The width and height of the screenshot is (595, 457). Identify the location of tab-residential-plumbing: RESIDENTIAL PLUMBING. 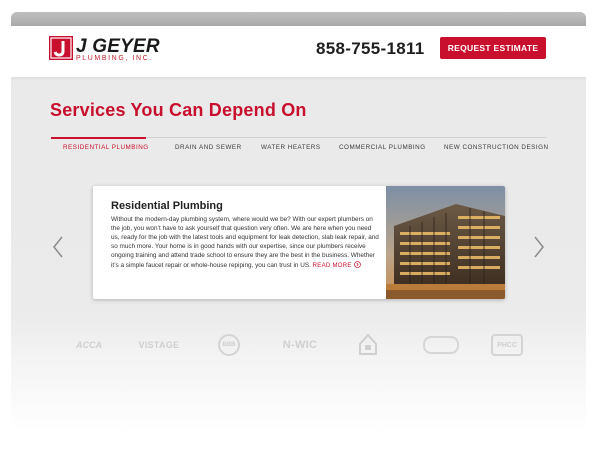
(106, 147).